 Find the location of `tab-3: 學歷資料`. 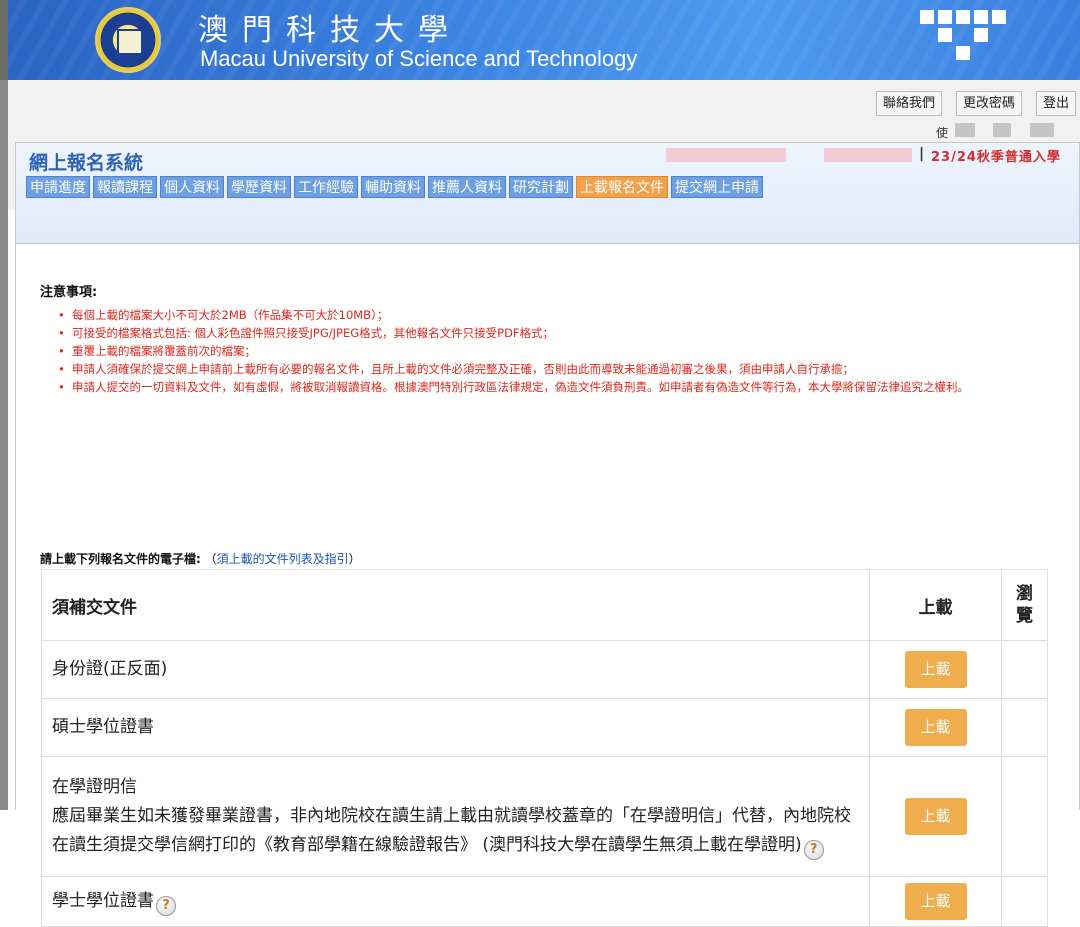

tab-3: 學歷資料 is located at coordinates (259, 187).